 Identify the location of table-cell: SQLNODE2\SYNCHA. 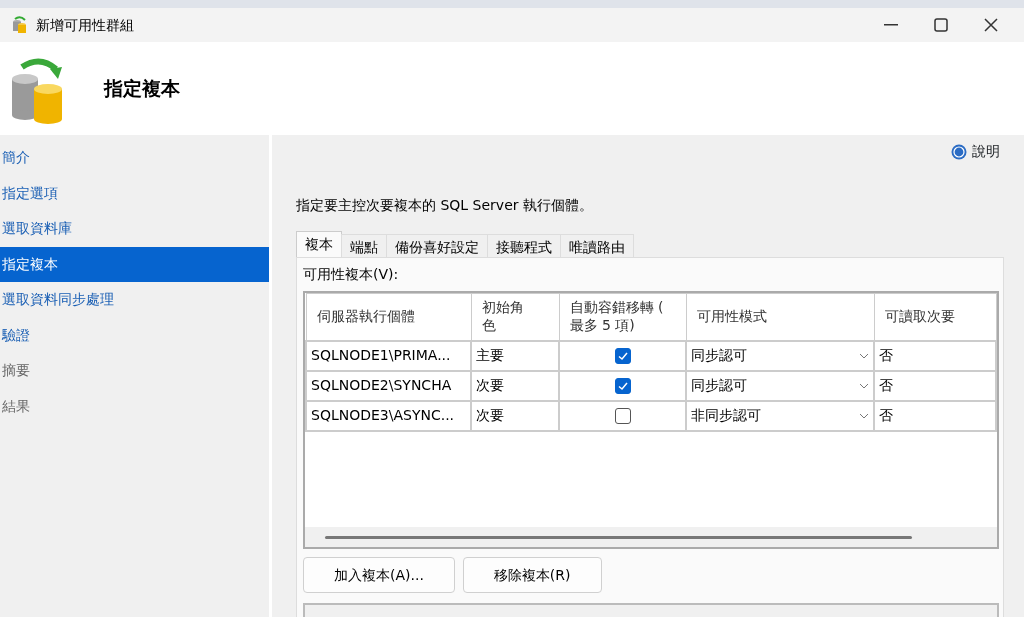
(388, 385).